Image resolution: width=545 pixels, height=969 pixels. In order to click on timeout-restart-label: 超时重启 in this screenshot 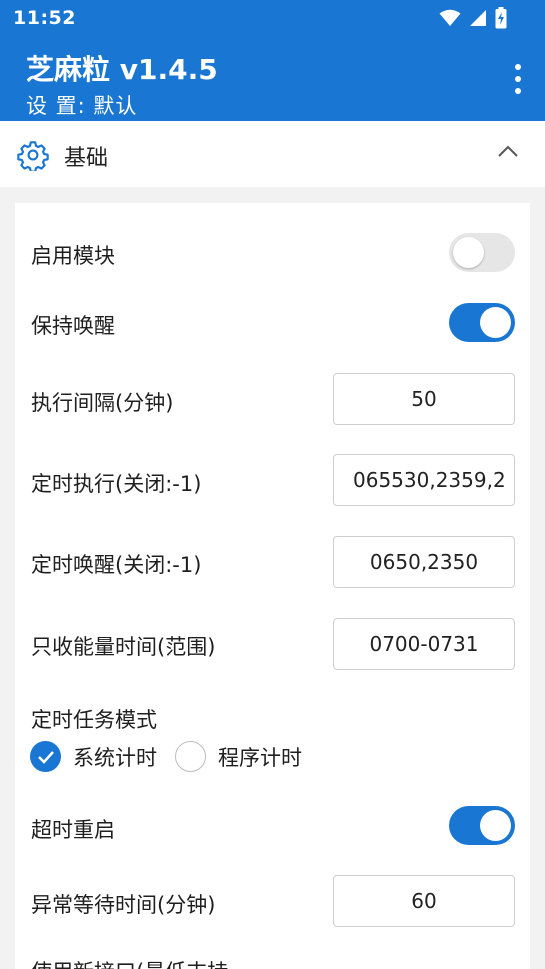, I will do `click(73, 830)`.